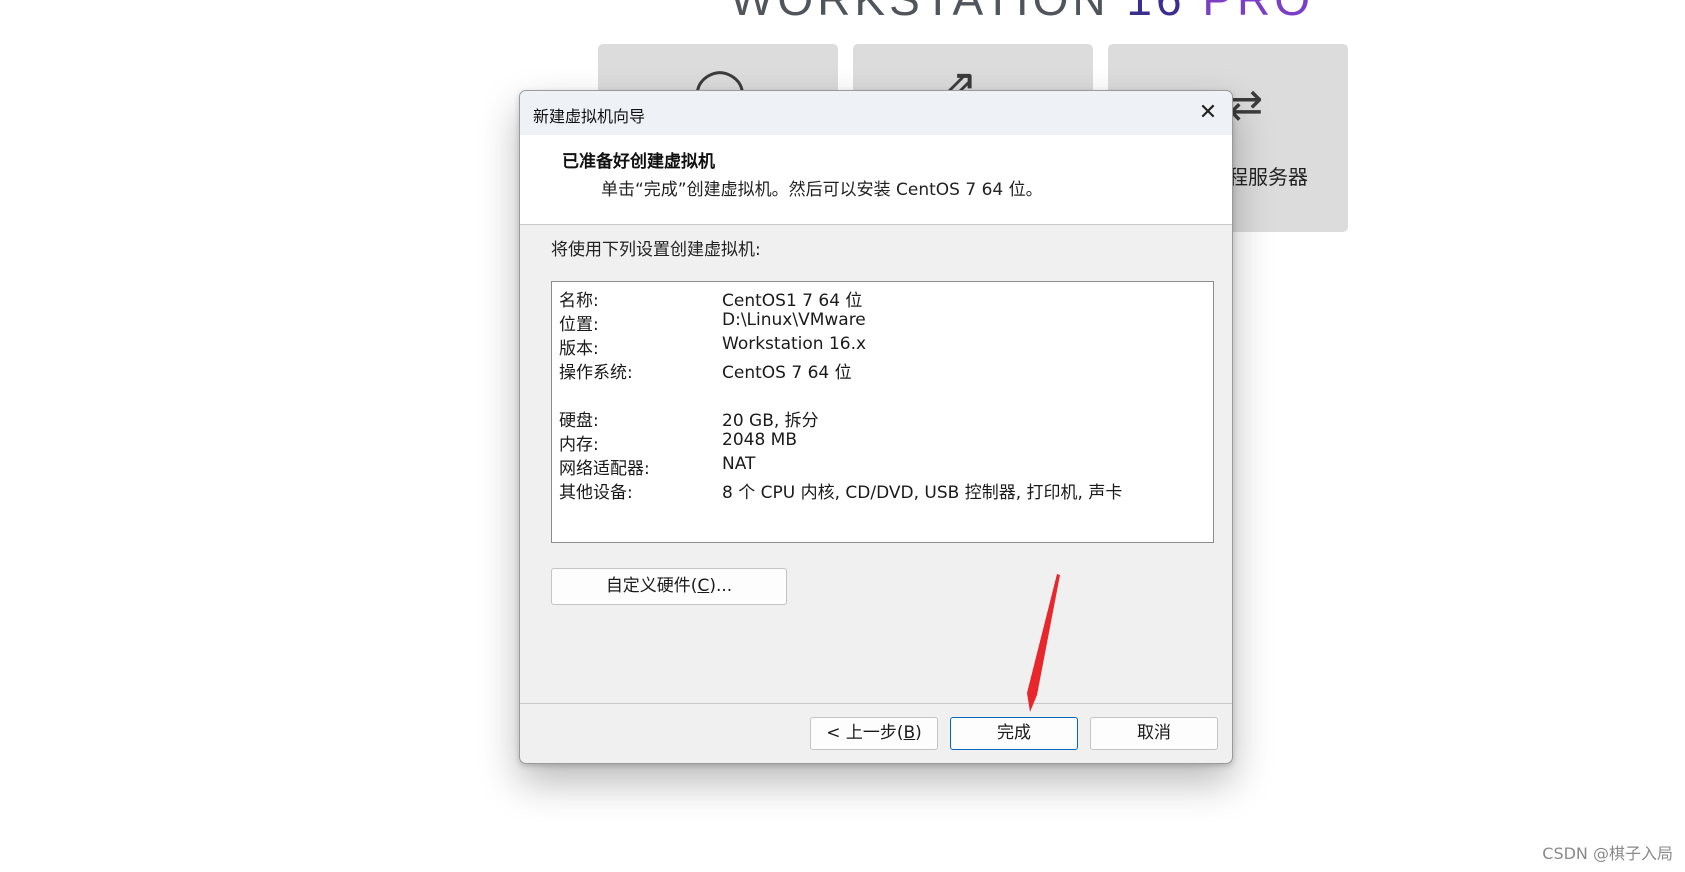 This screenshot has width=1685, height=872. I want to click on summary-key: 操作系统:, so click(596, 373).